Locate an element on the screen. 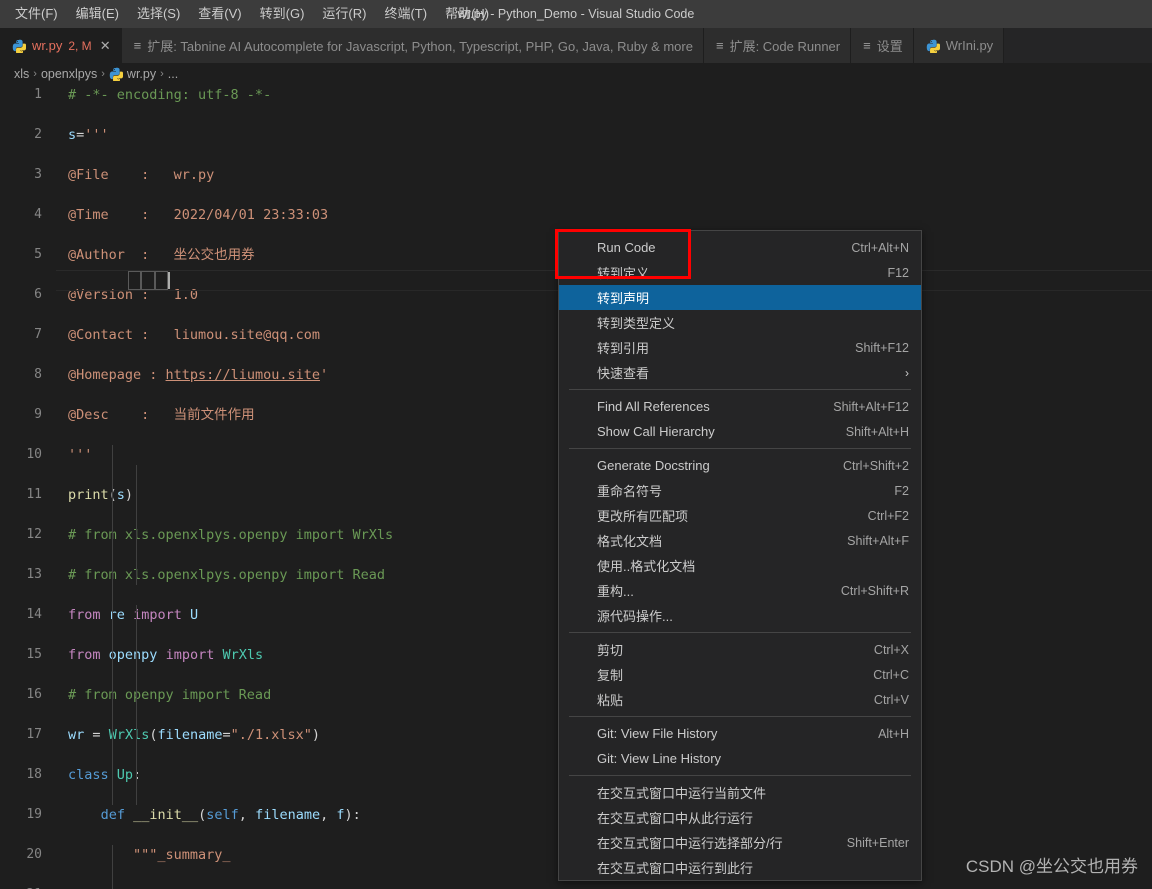  breadcrumb-item: wr.py is located at coordinates (132, 74).